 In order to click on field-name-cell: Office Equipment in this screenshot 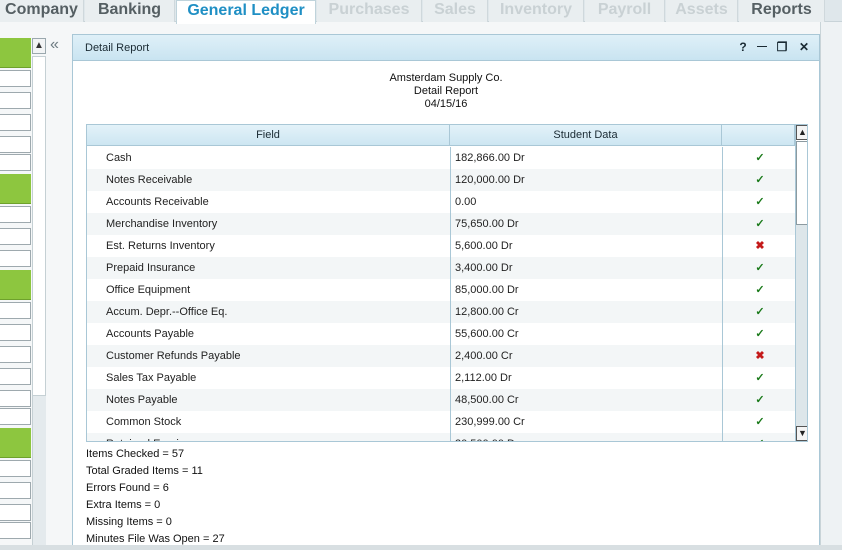, I will do `click(148, 290)`.